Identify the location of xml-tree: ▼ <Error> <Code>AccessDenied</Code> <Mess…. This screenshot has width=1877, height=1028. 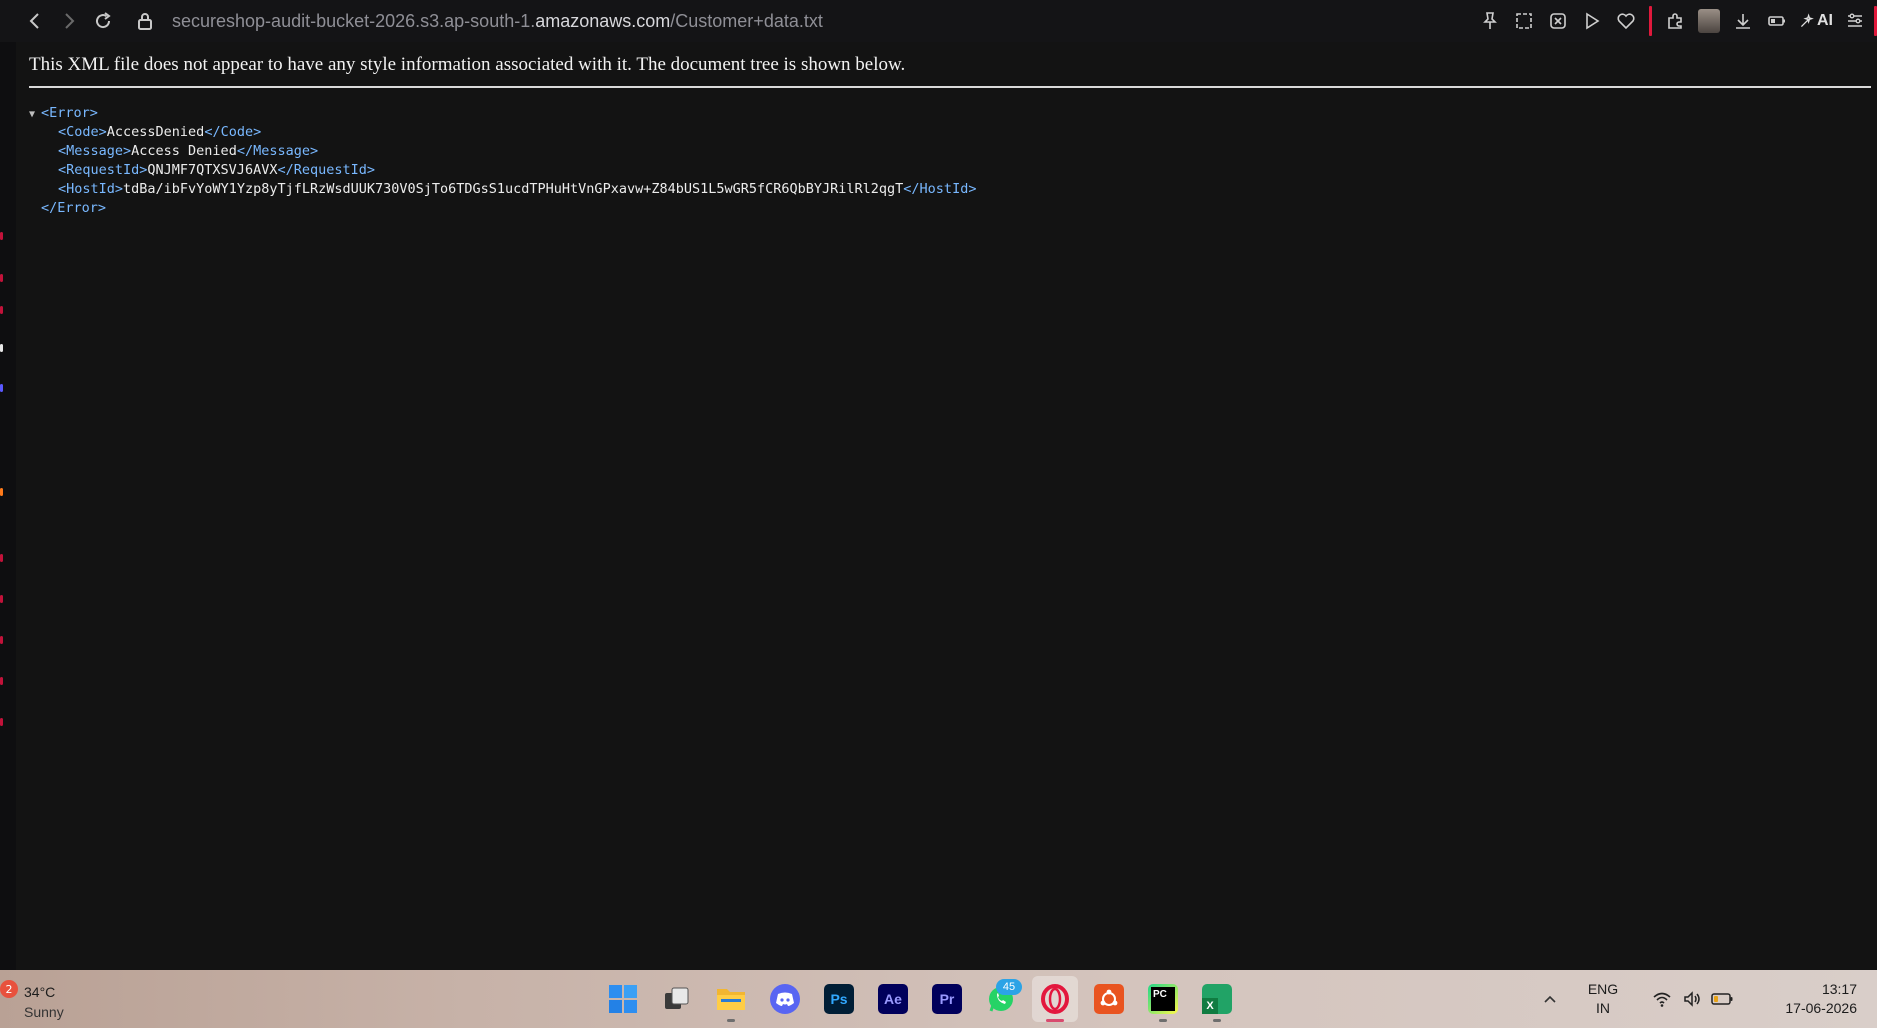
(502, 161).